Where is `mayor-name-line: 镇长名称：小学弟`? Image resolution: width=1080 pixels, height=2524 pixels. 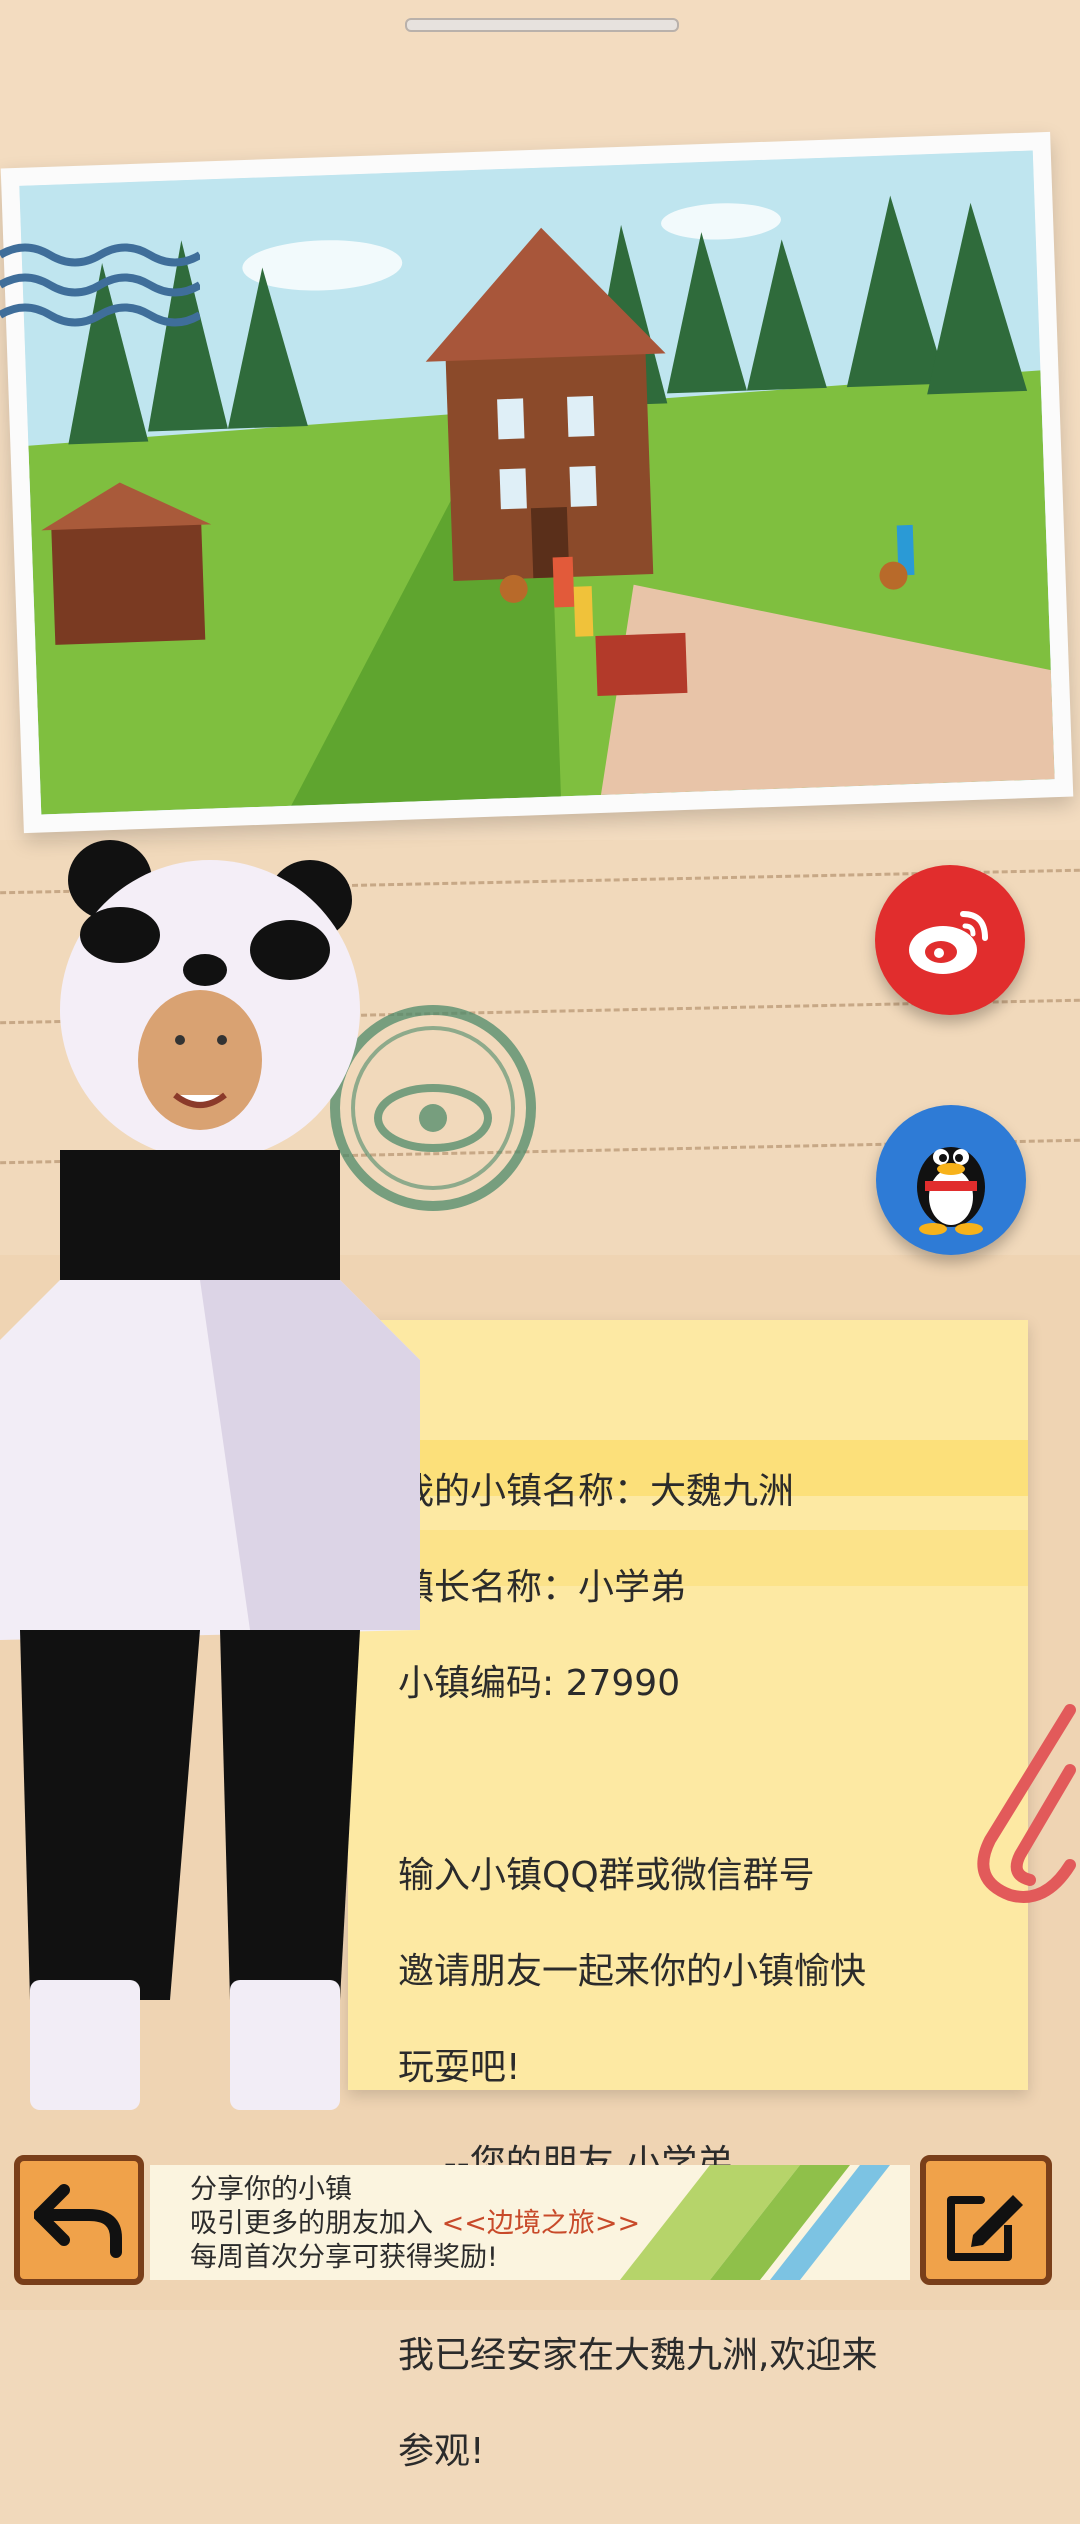 mayor-name-line: 镇长名称：小学弟 is located at coordinates (542, 1587).